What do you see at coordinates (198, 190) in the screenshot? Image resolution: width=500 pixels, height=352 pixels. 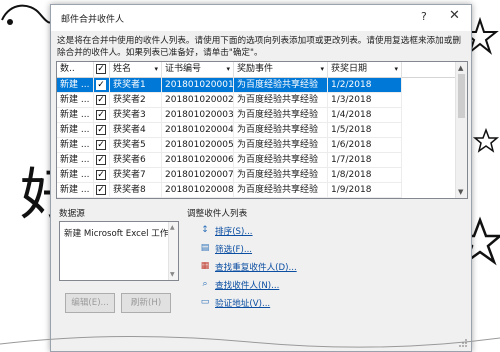 I see `cell-cert: 201801020008` at bounding box center [198, 190].